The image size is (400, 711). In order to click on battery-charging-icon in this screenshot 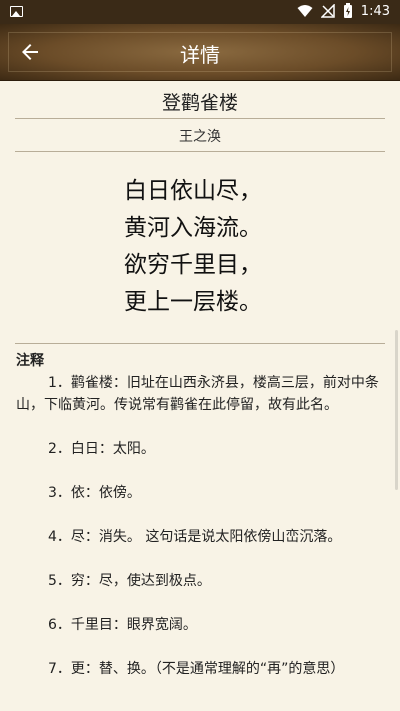, I will do `click(347, 10)`.